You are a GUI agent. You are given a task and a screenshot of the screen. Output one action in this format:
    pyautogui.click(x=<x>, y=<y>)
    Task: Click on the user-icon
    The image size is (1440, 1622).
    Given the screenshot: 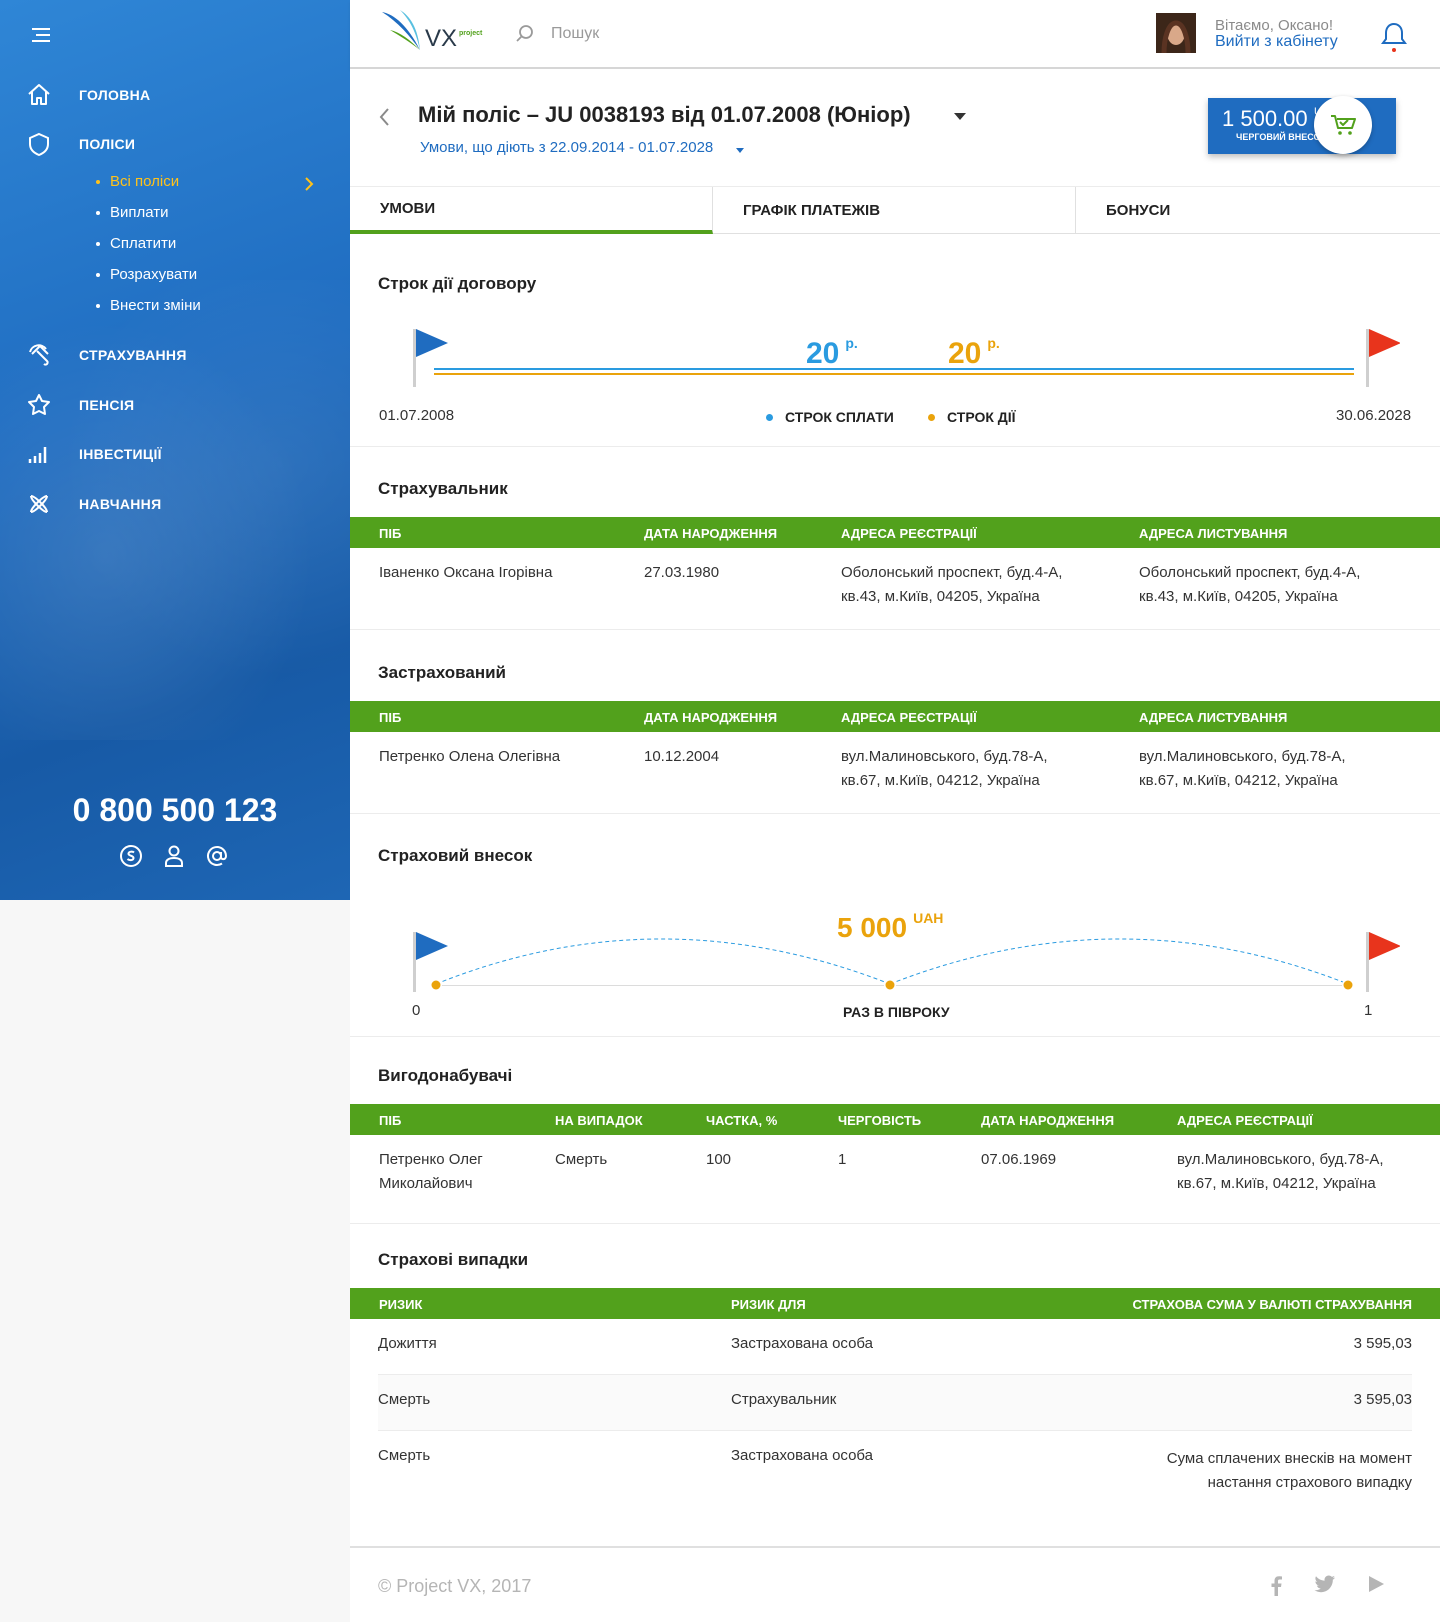 What is the action you would take?
    pyautogui.click(x=174, y=856)
    